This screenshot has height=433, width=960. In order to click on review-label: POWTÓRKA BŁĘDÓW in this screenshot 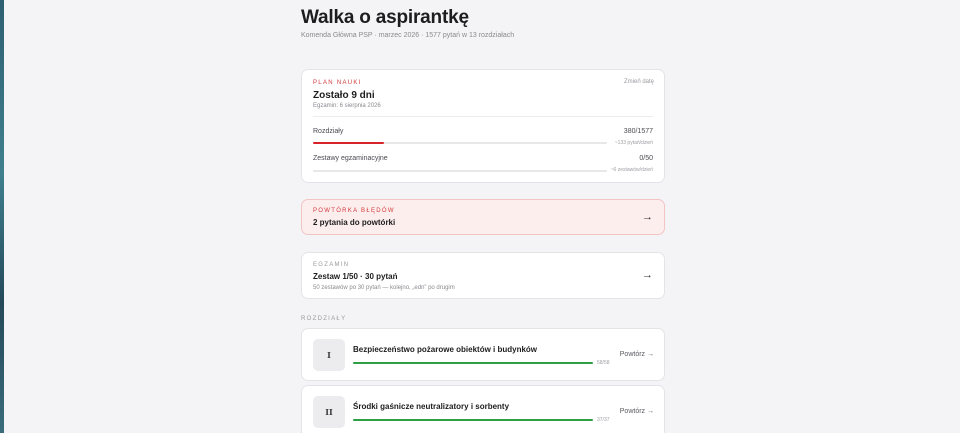, I will do `click(354, 211)`.